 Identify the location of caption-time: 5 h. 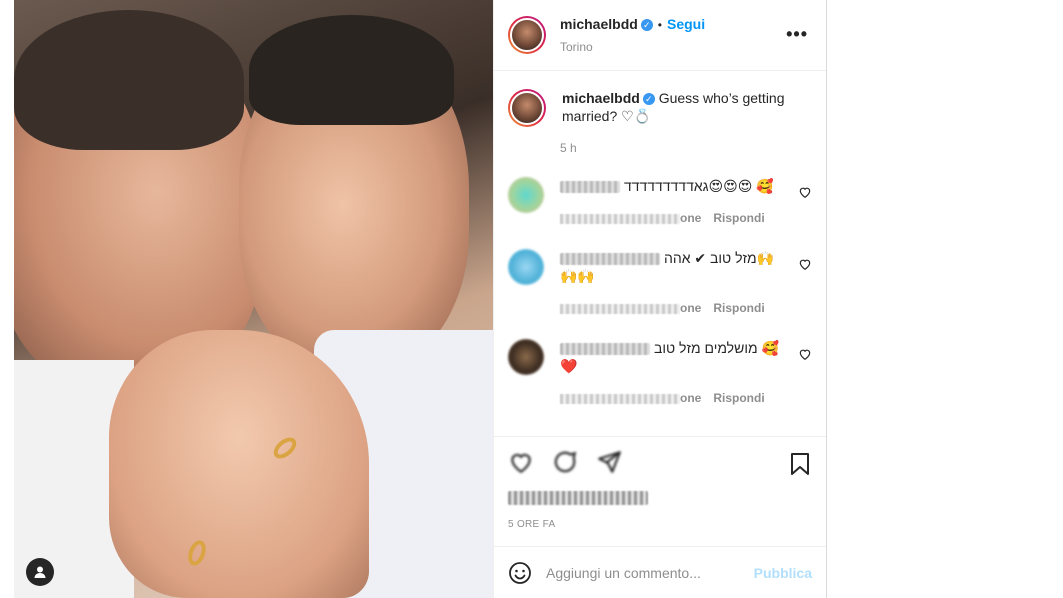
(686, 148).